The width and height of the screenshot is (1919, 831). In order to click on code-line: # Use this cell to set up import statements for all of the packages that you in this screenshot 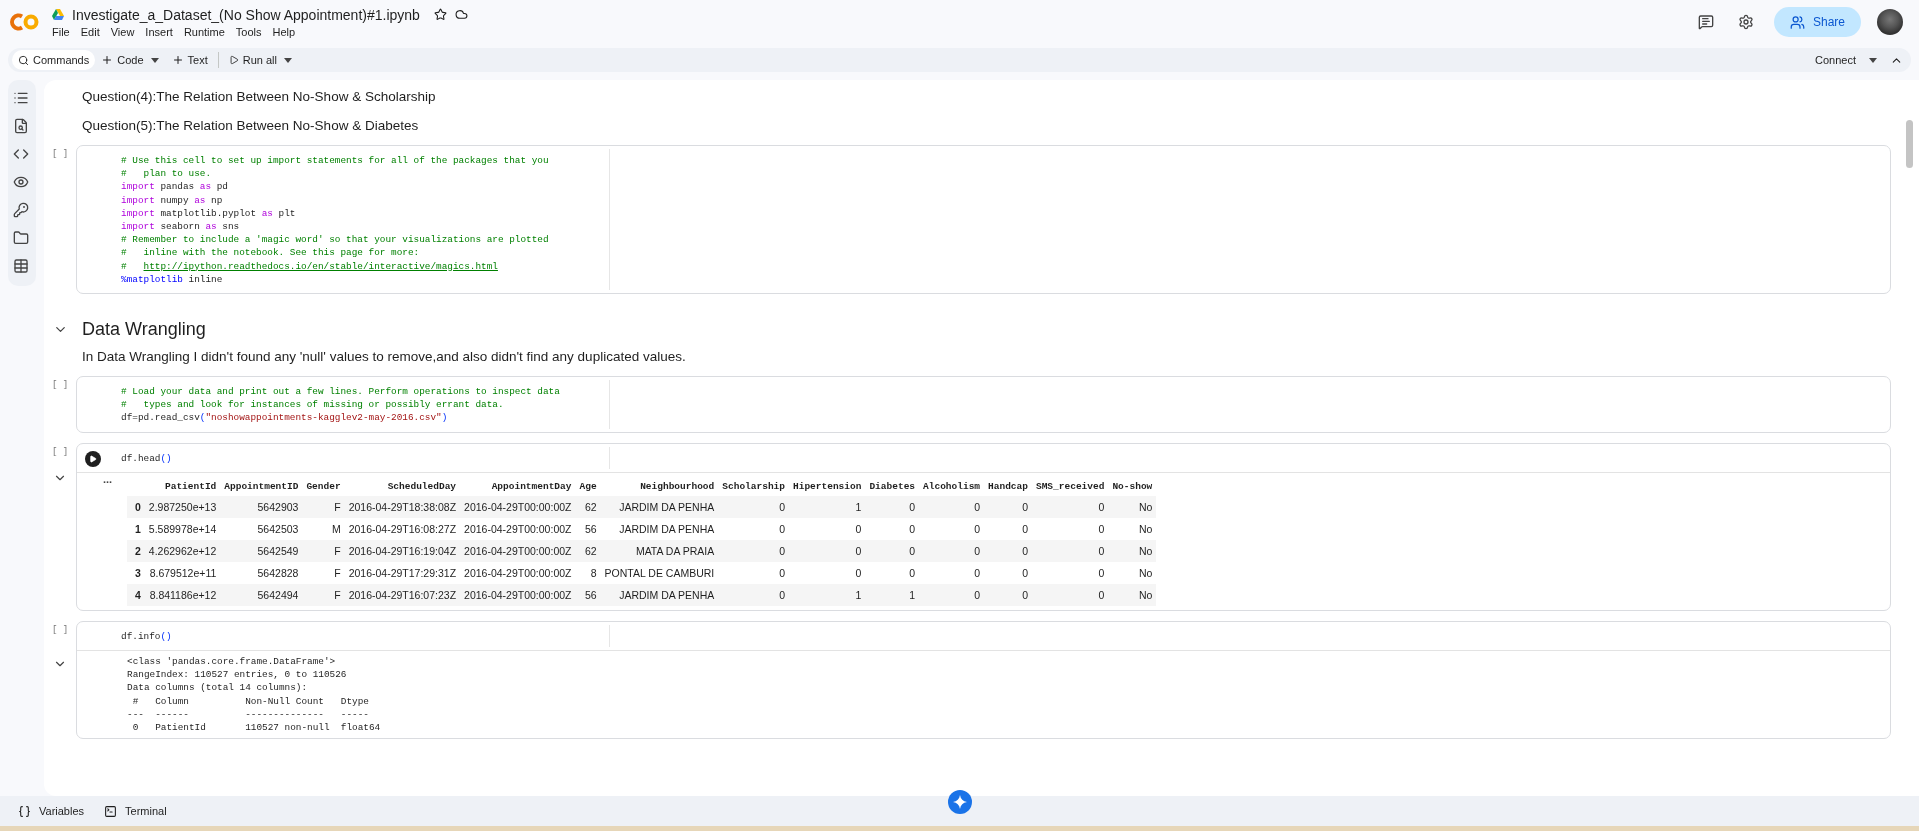, I will do `click(335, 161)`.